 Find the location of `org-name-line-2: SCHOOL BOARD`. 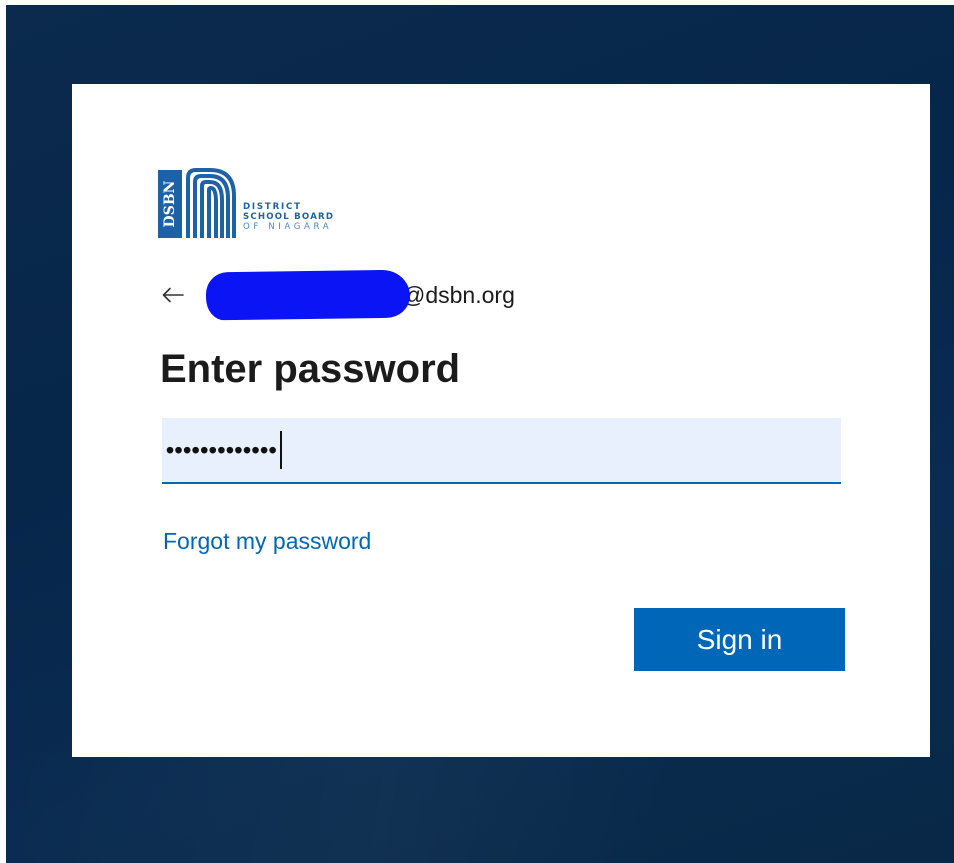

org-name-line-2: SCHOOL BOARD is located at coordinates (289, 217).